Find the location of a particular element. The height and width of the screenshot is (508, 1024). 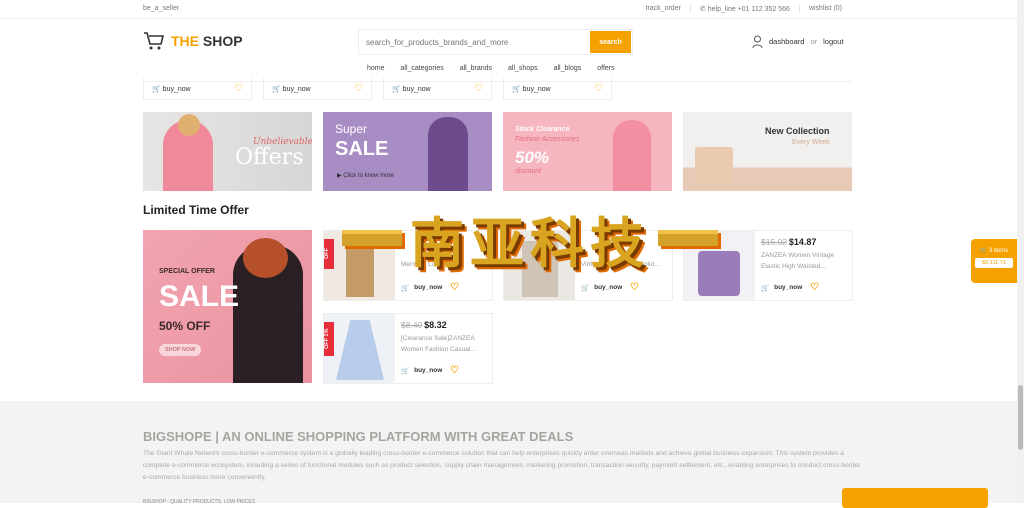

model-head is located at coordinates (189, 125).